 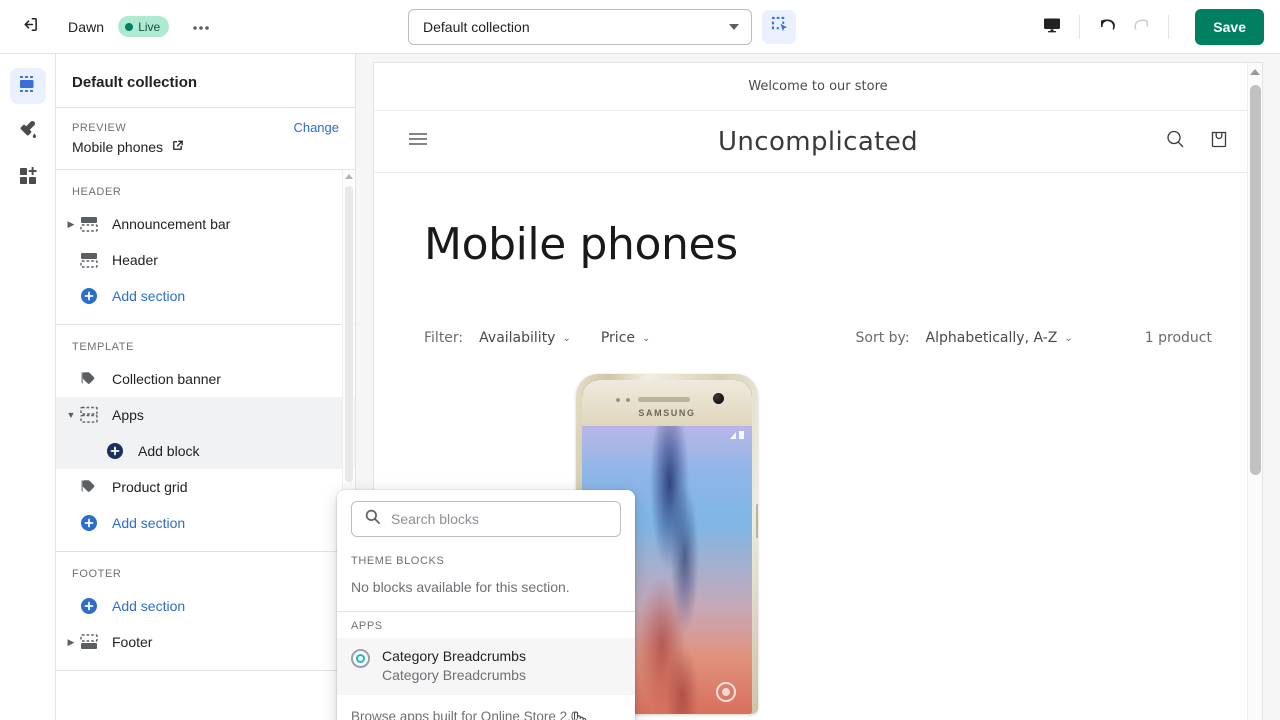 I want to click on sidebar-item-collection-banner: Collection banner, so click(x=205, y=379).